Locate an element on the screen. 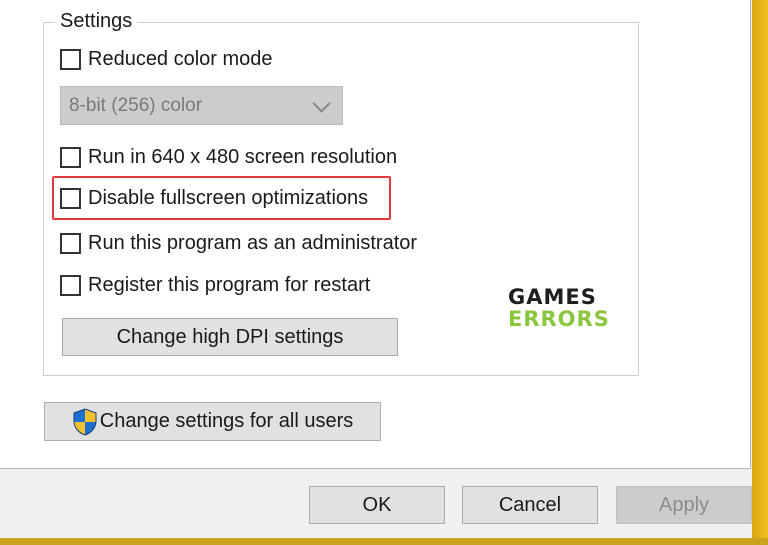  games-errors-watermark: GAMES ERRORS is located at coordinates (559, 308).